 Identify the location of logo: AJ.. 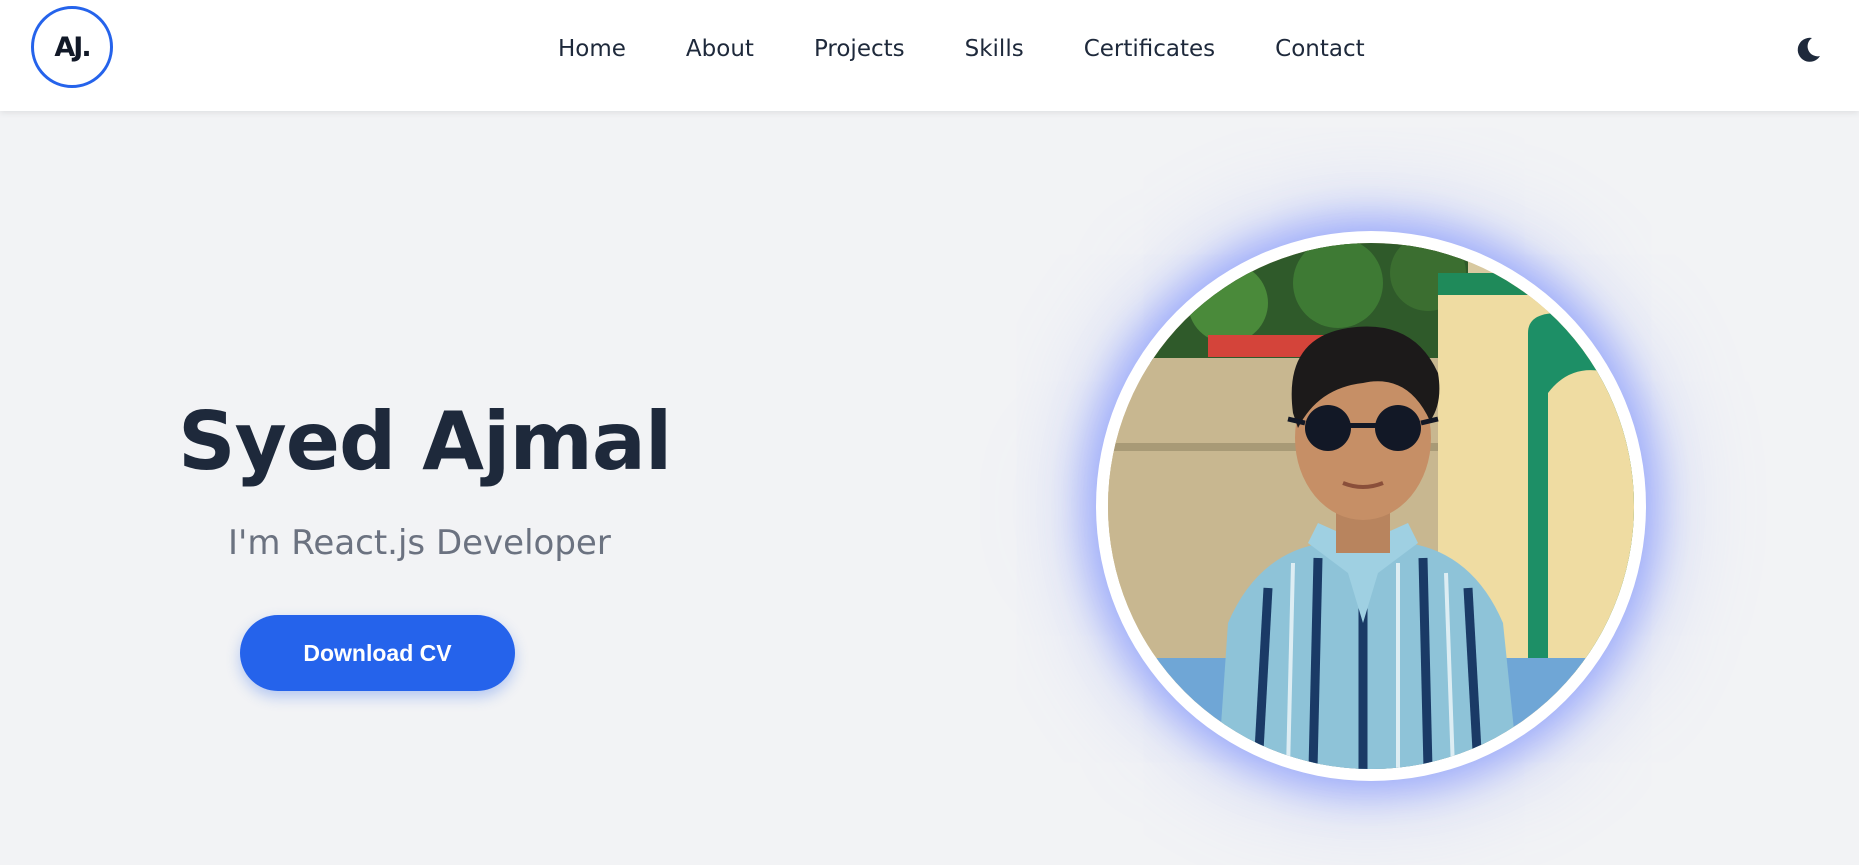
(72, 47).